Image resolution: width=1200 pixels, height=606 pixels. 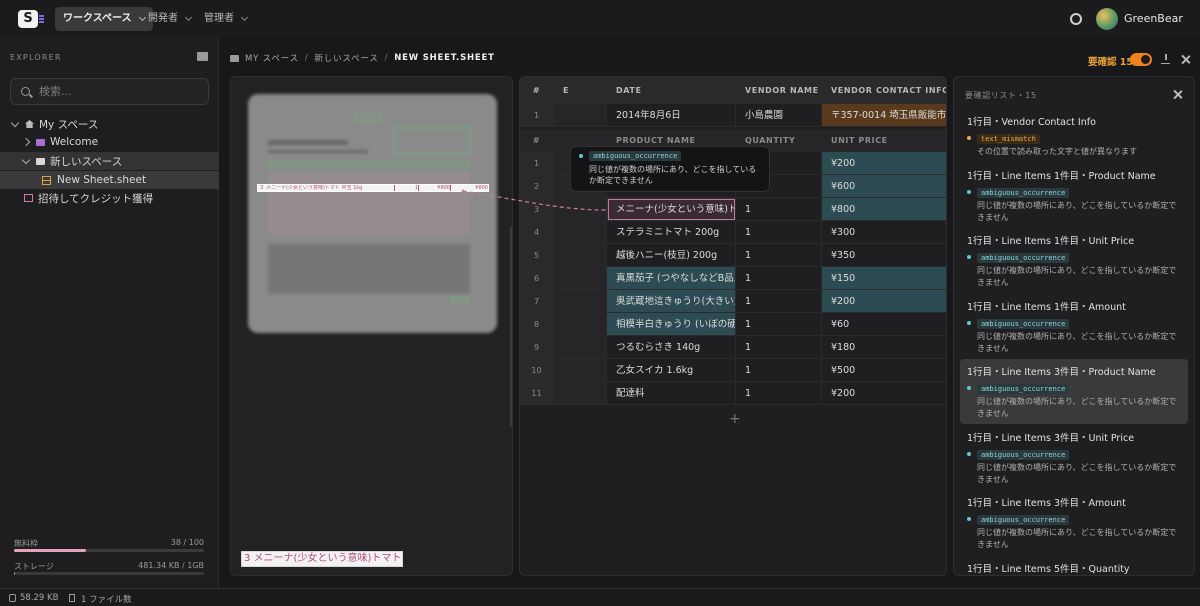 What do you see at coordinates (671, 90) in the screenshot?
I see `col-header-date: DATE` at bounding box center [671, 90].